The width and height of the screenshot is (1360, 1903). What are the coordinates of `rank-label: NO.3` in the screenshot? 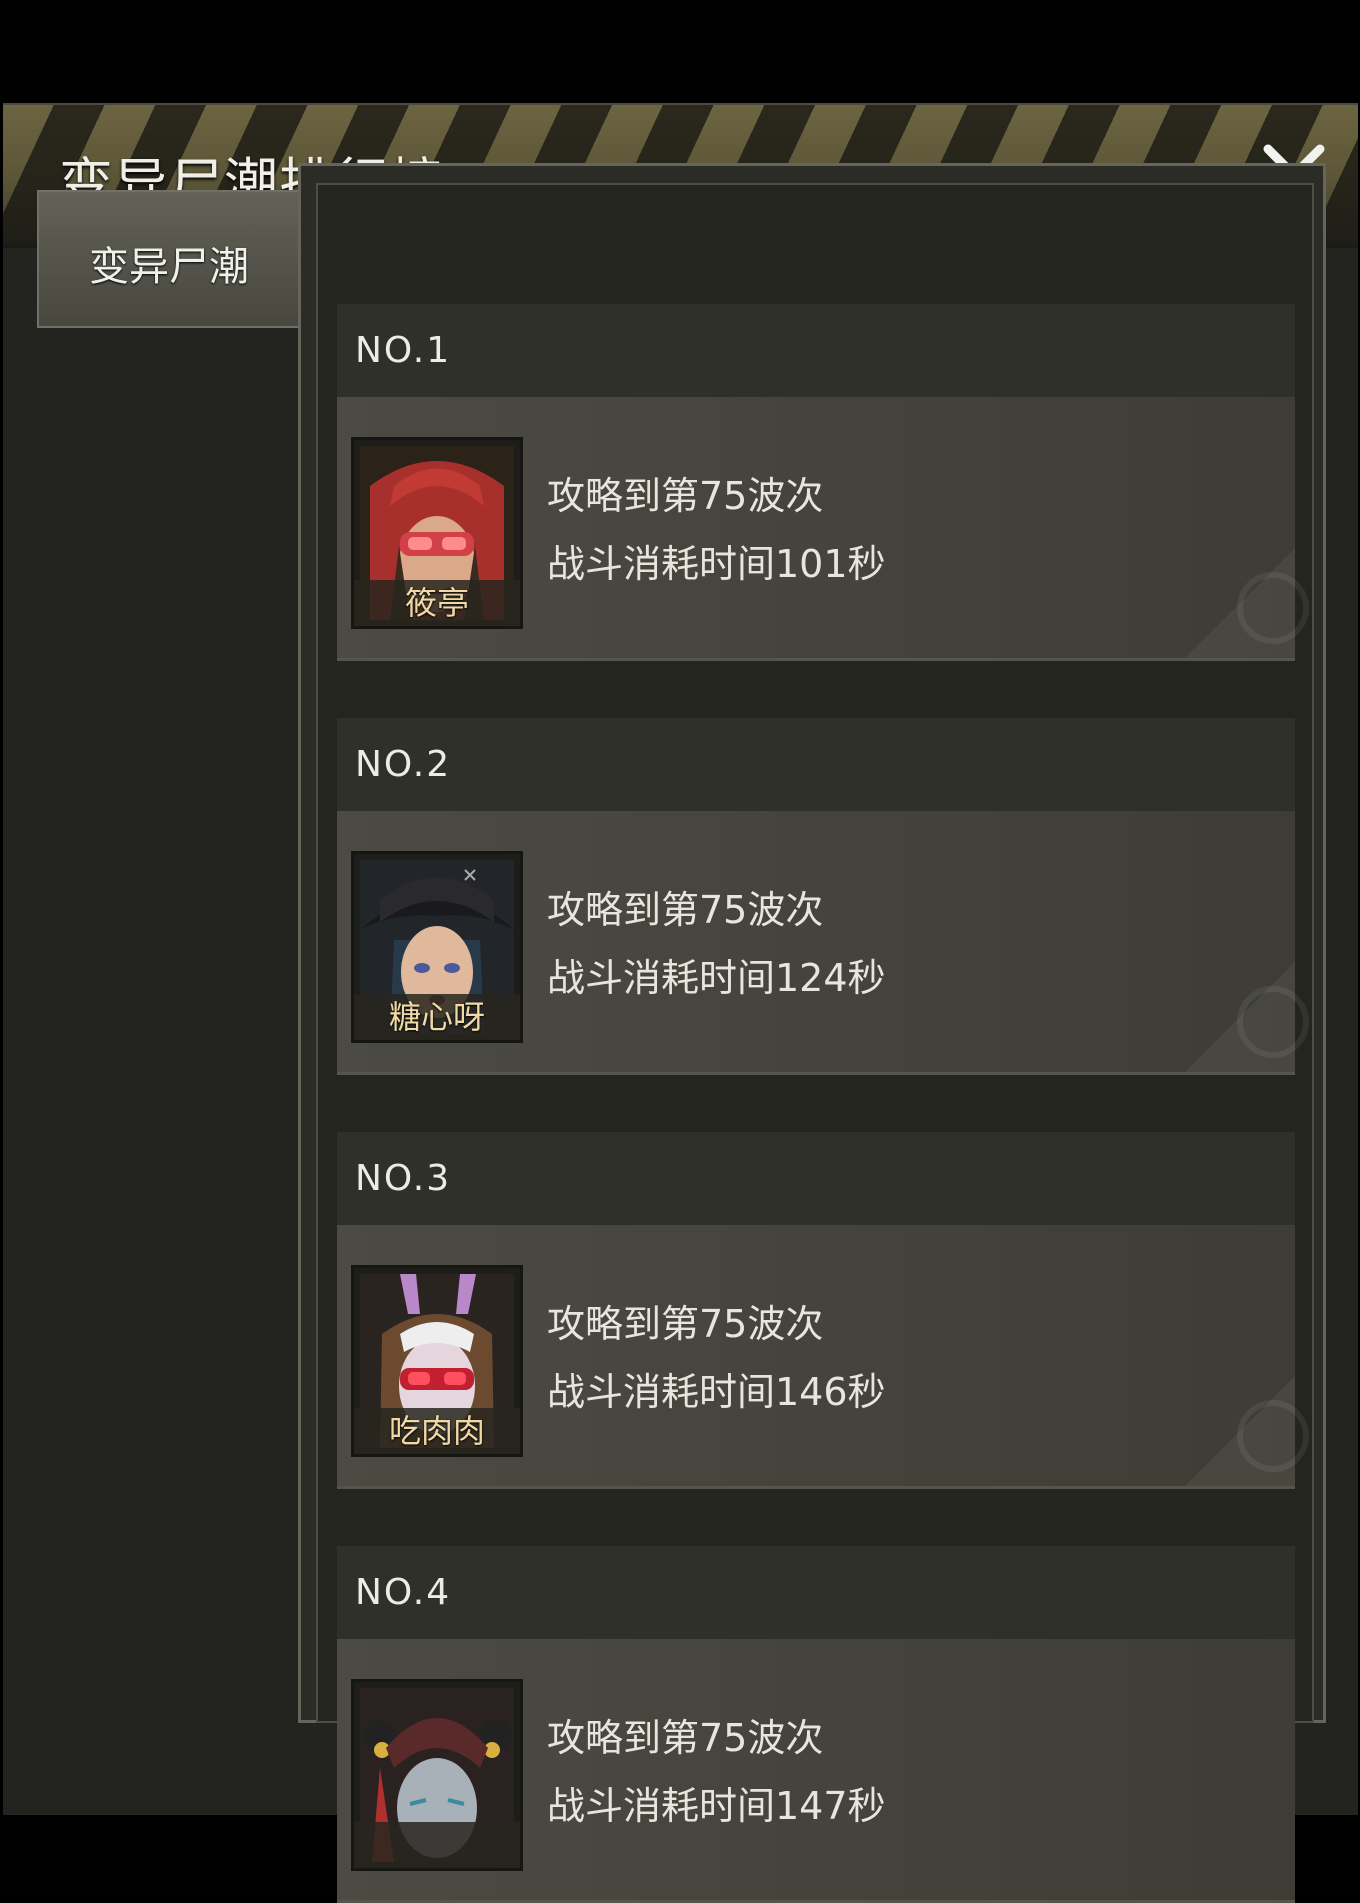 It's located at (403, 1178).